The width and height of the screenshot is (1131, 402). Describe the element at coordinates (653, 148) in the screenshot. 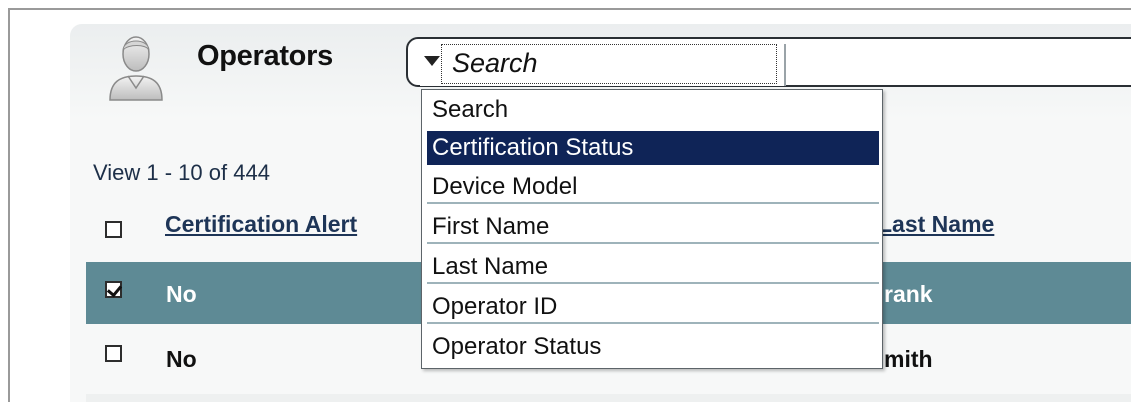

I see `dropdown-option-certification-status: Certification Status` at that location.